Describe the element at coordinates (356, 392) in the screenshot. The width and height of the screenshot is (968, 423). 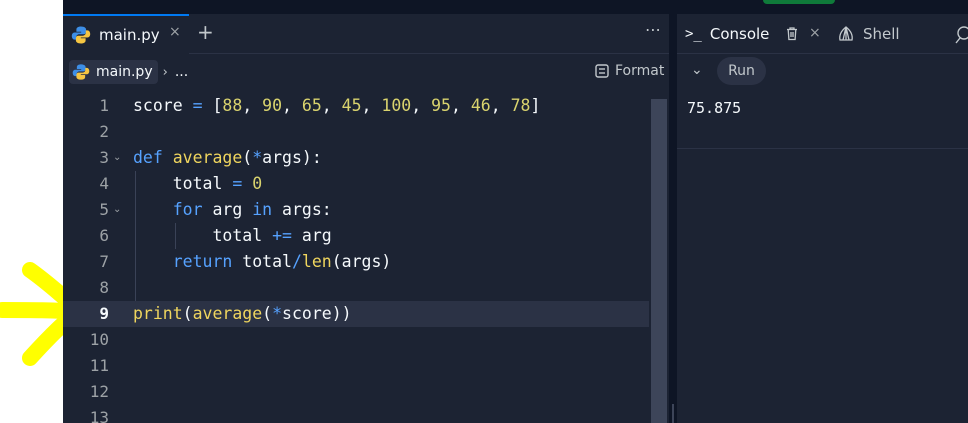
I see `code-line: 12` at that location.